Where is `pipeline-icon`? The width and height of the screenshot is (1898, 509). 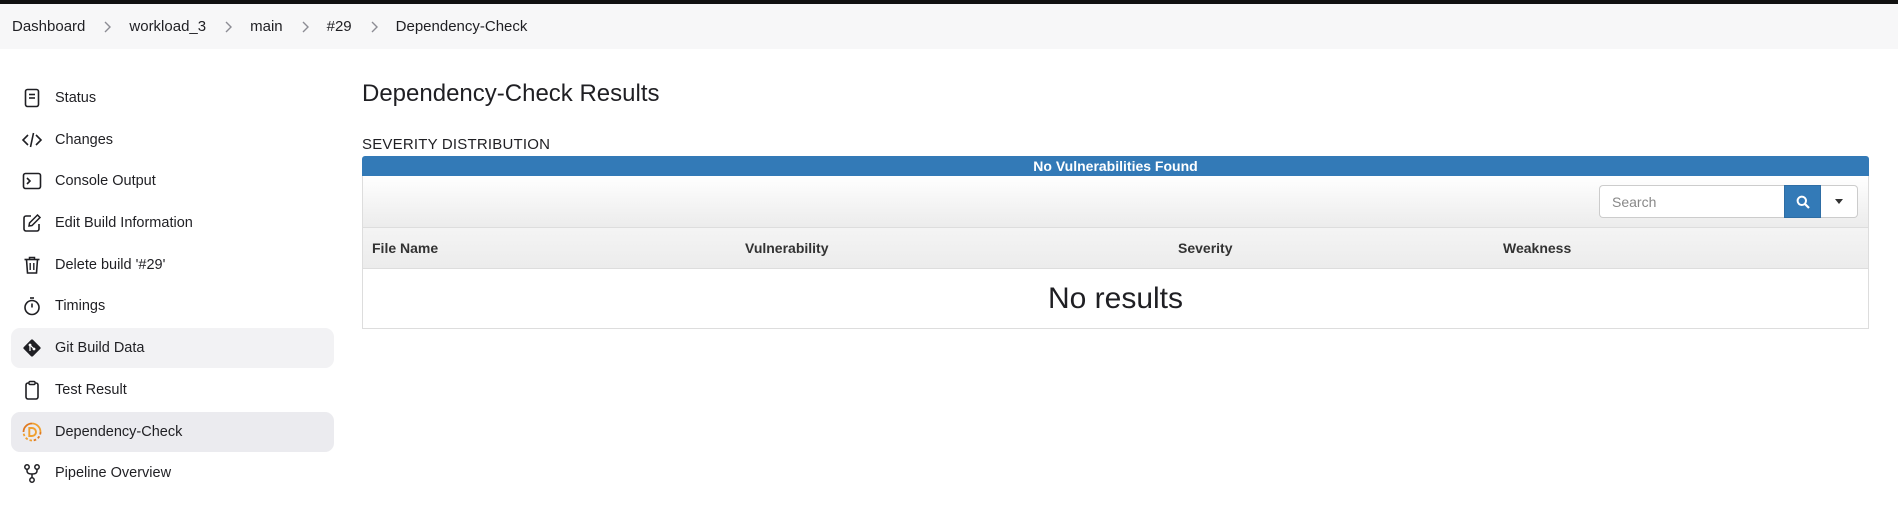
pipeline-icon is located at coordinates (32, 473).